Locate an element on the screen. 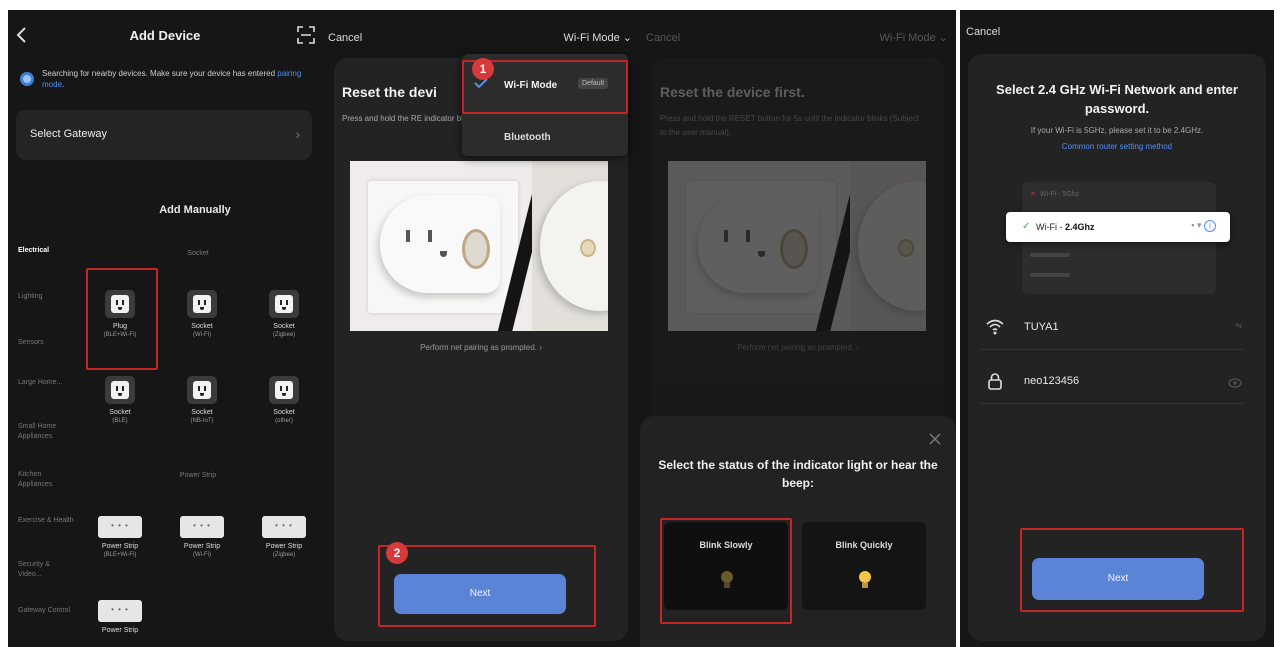 The height and width of the screenshot is (647, 1280). category-electrical: Electrical is located at coordinates (46, 251).